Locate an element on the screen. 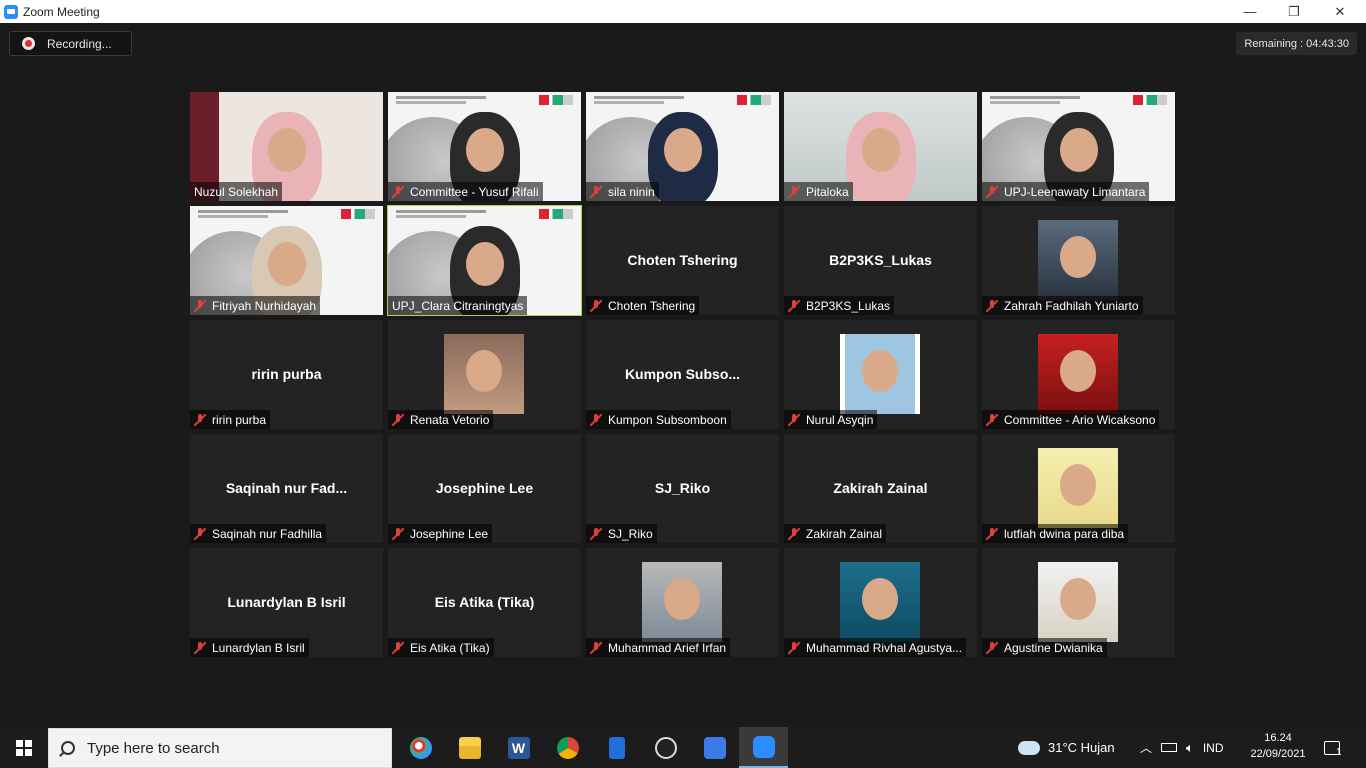  participant-tile: B2P3KS_Lukas B2P3KS_Lukas is located at coordinates (880, 260).